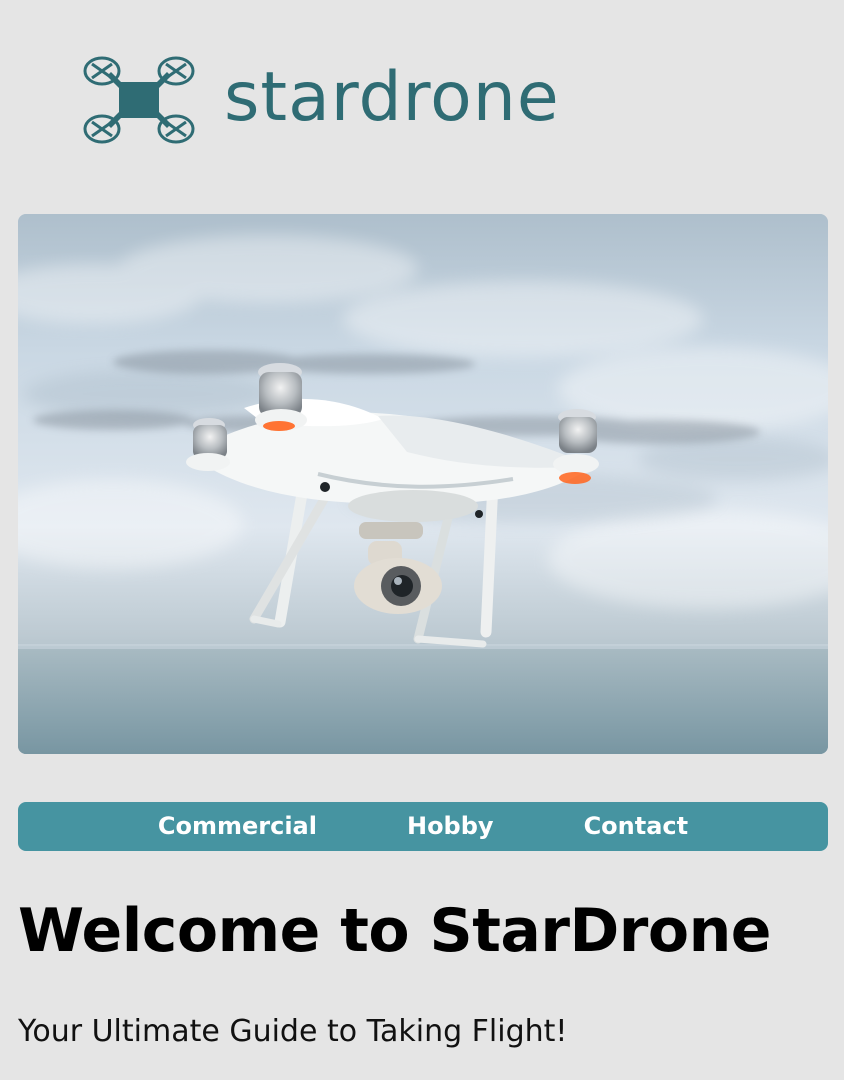 The image size is (844, 1080). I want to click on page-title: Welcome to StarDrone, so click(394, 931).